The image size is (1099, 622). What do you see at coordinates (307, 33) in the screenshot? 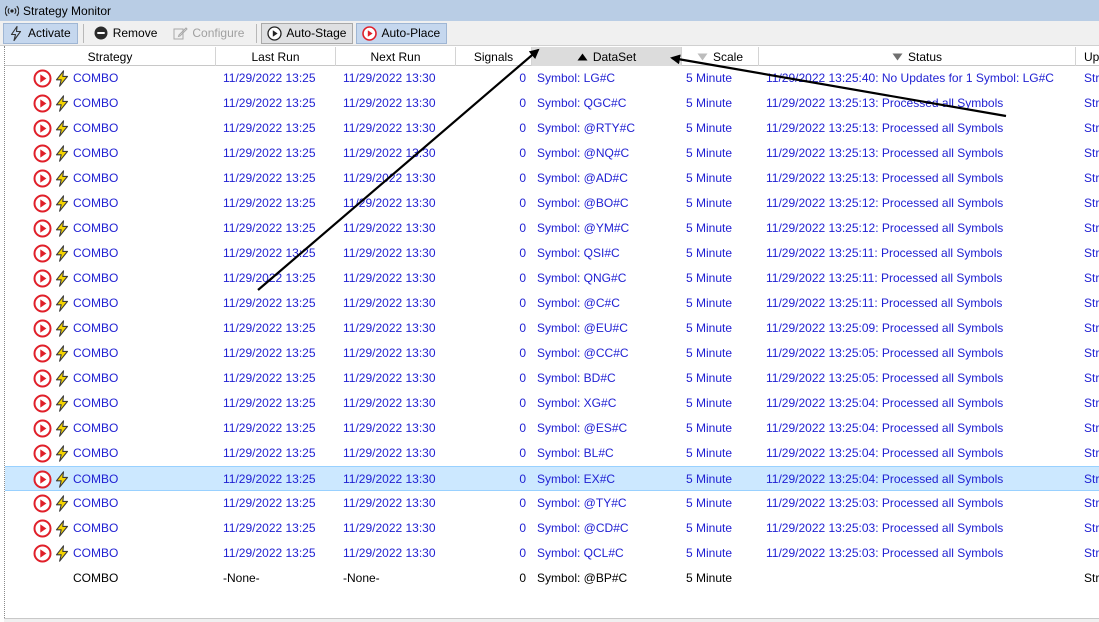
I see `auto-stage-button: Auto-Stage` at bounding box center [307, 33].